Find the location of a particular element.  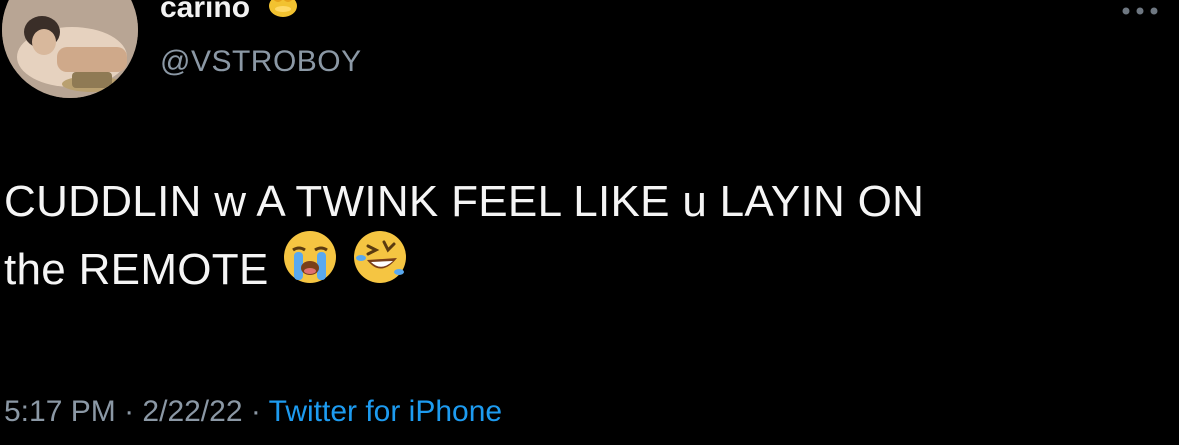

more-options-icon is located at coordinates (1140, 11).